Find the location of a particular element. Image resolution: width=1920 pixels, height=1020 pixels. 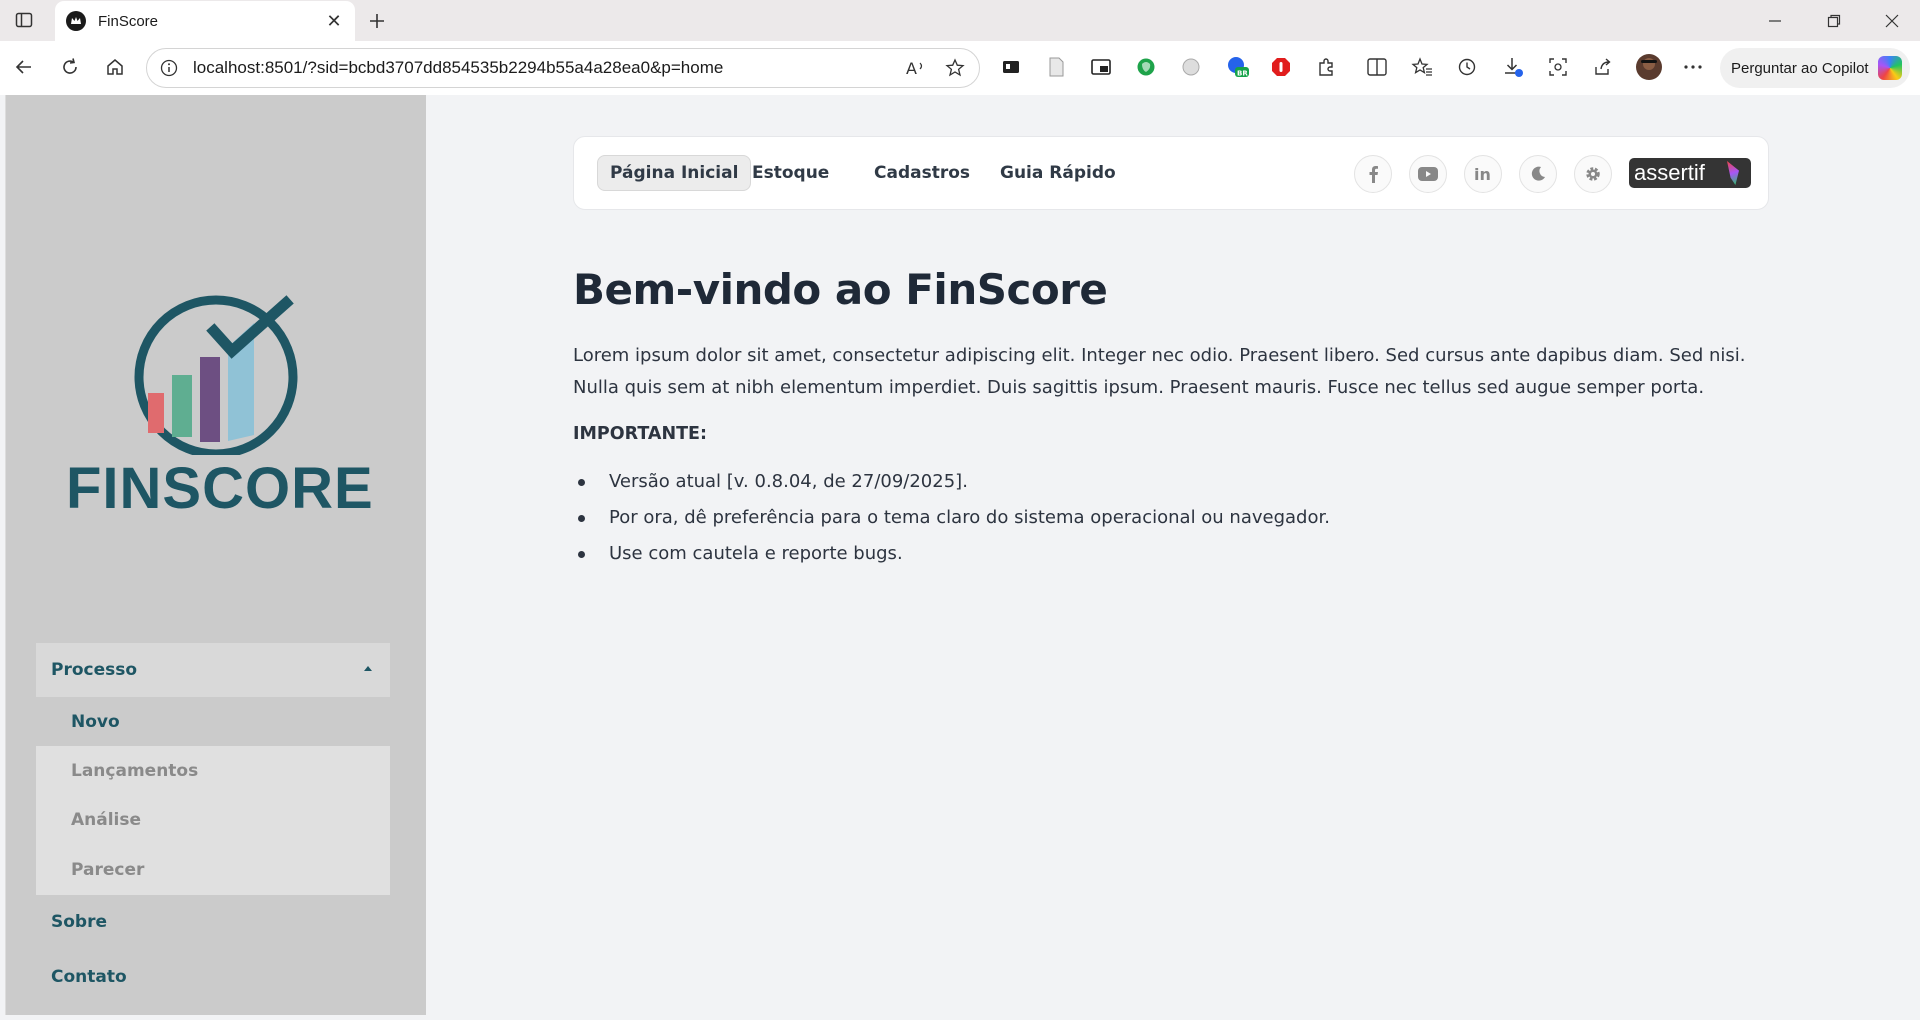

back-icon is located at coordinates (24, 67).